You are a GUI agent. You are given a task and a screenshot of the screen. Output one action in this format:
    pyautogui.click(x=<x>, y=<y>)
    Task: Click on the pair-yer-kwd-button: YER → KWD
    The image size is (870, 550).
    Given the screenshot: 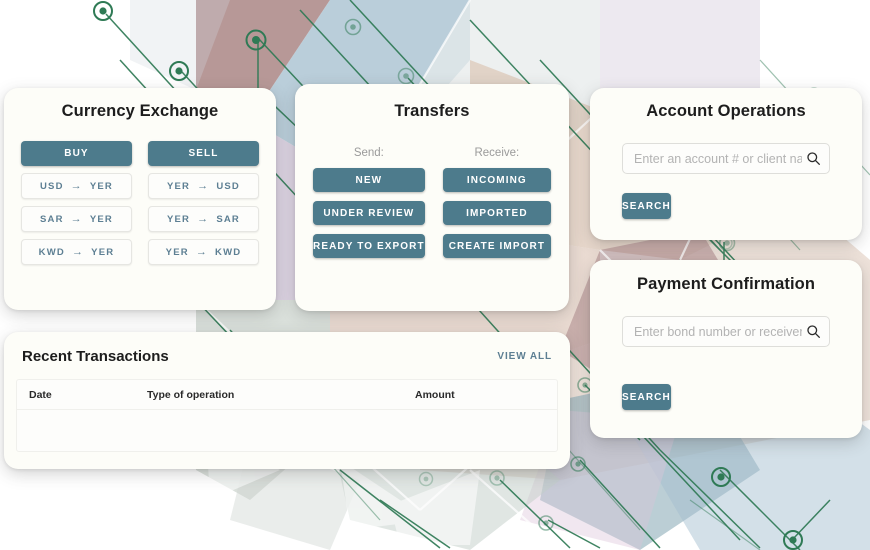 What is the action you would take?
    pyautogui.click(x=203, y=252)
    